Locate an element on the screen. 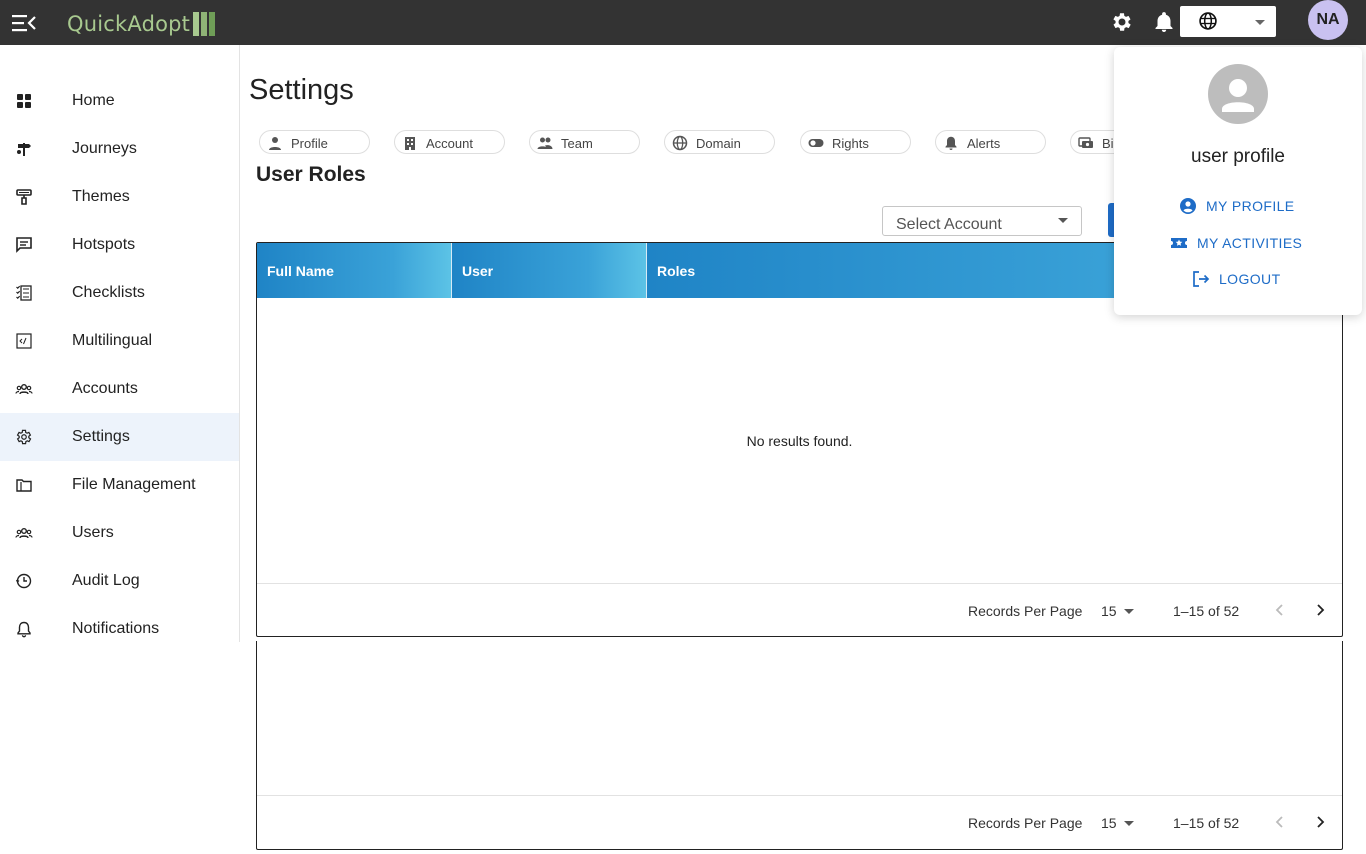  sidebar-item-themes: Themes is located at coordinates (119, 197).